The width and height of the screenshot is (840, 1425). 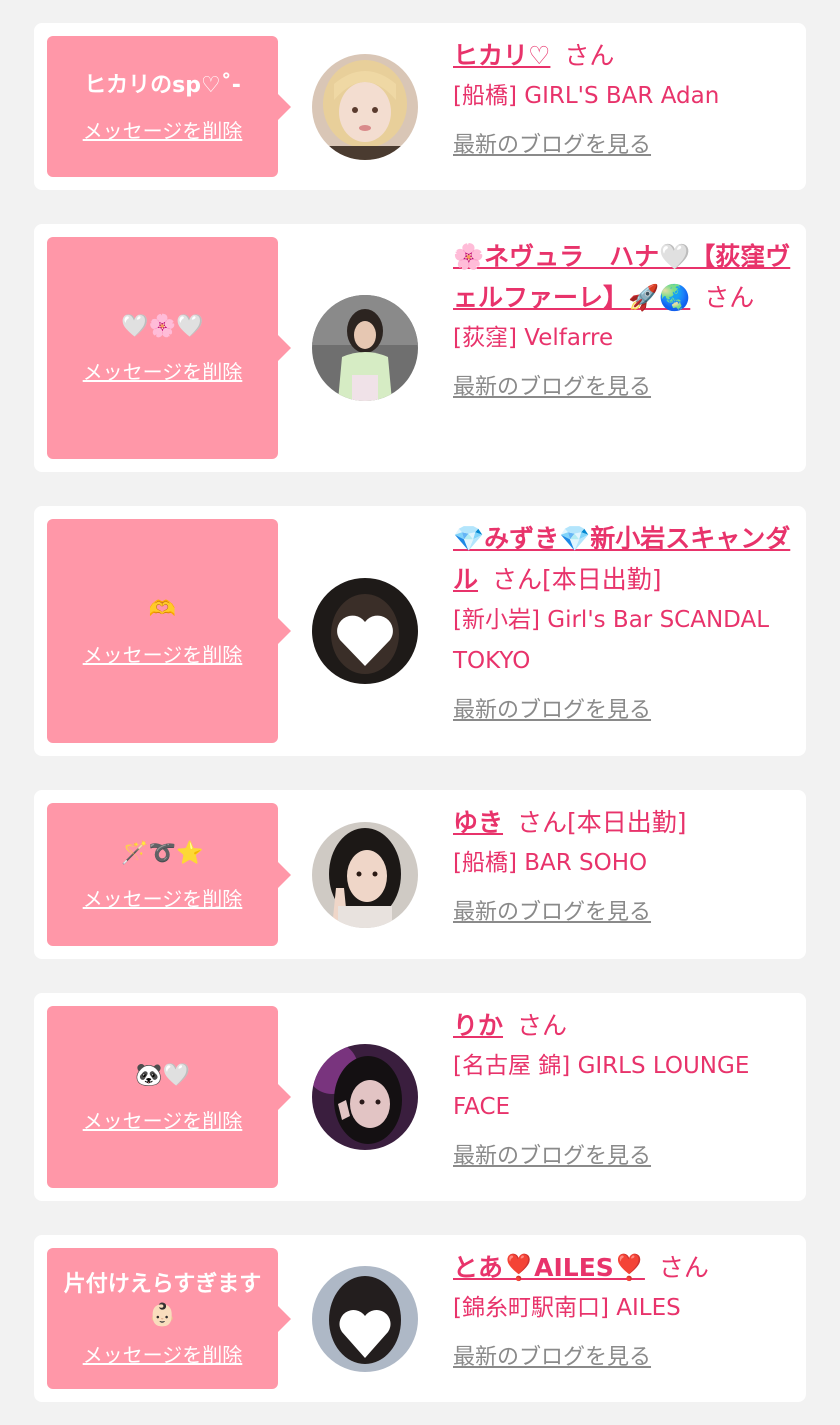 What do you see at coordinates (162, 85) in the screenshot?
I see `message-text: ヒカリのsp♡˚-` at bounding box center [162, 85].